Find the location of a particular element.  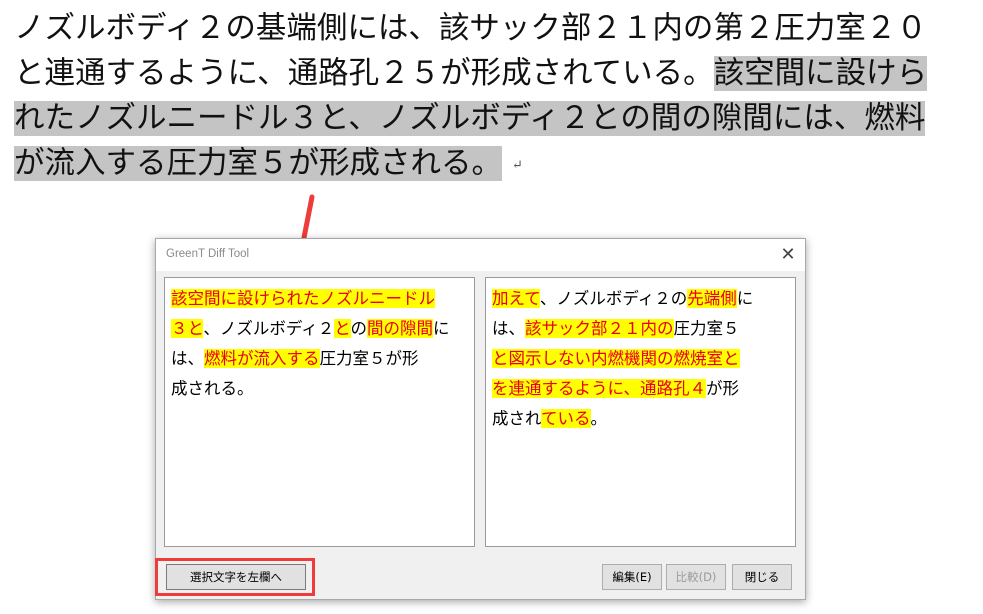

diff-text: 、ノズルボディ２の is located at coordinates (613, 298).